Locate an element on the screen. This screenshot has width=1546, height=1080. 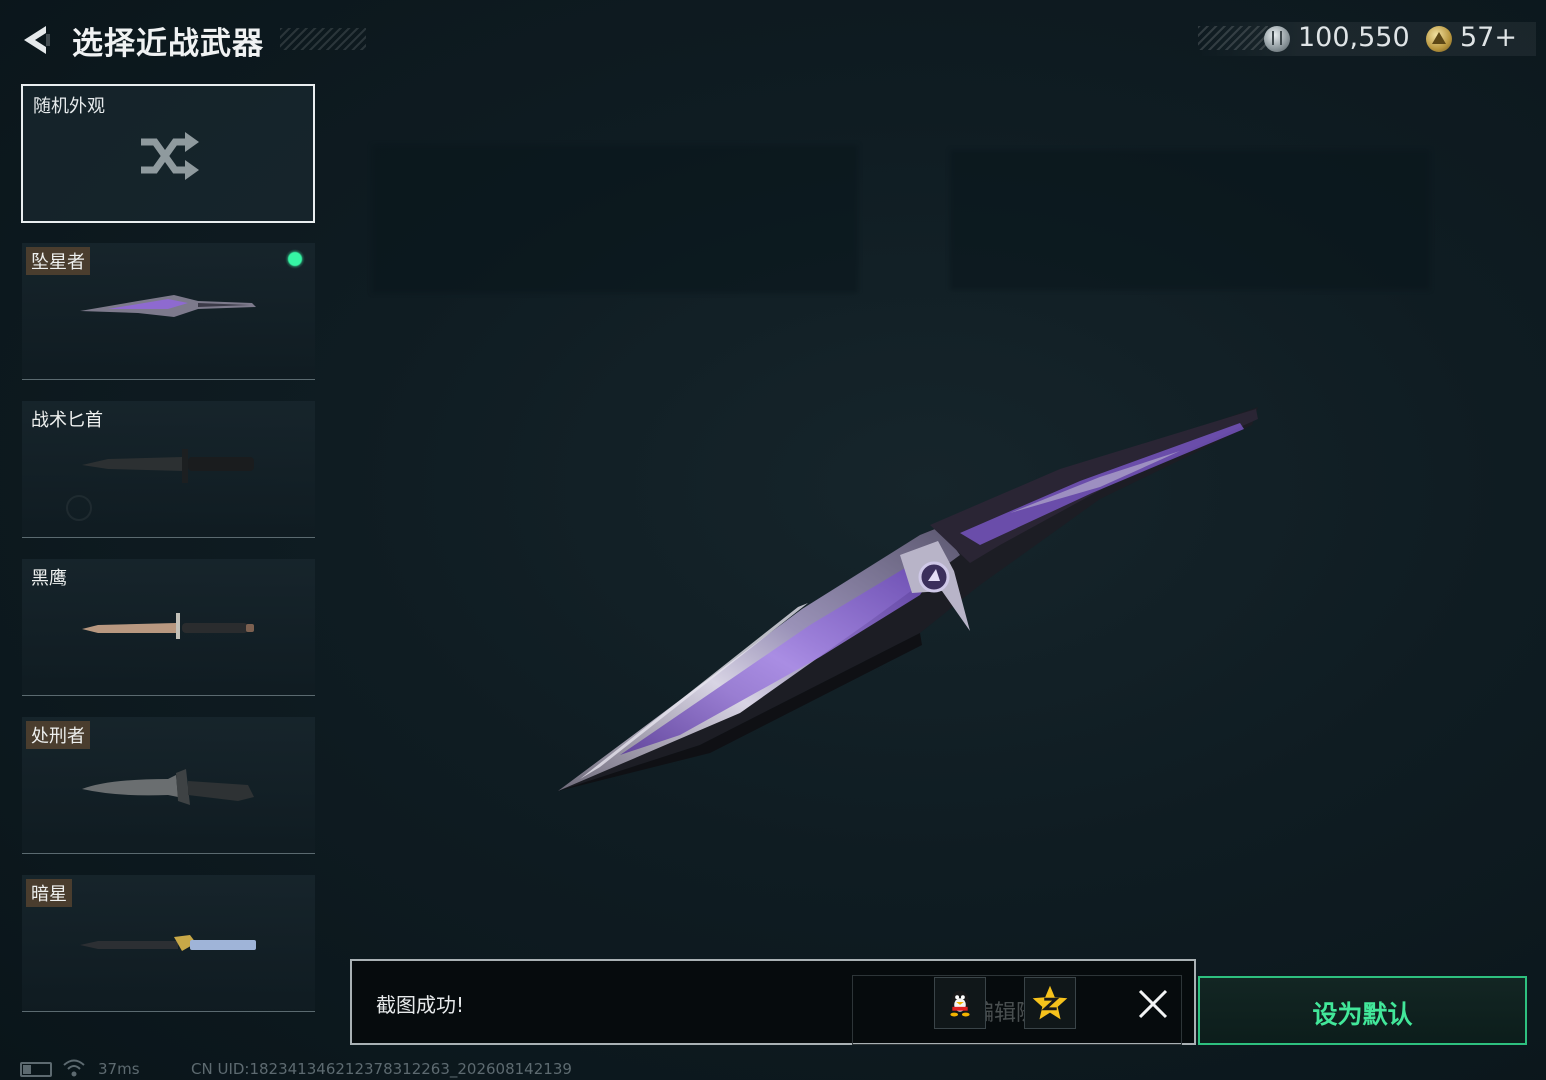
weapon-card-executioner: 处刑者 is located at coordinates (168, 785).